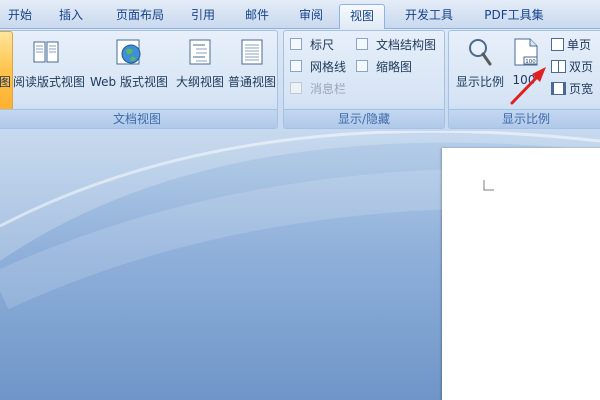 The width and height of the screenshot is (600, 400). Describe the element at coordinates (429, 16) in the screenshot. I see `tab-developer: 开发工具` at that location.